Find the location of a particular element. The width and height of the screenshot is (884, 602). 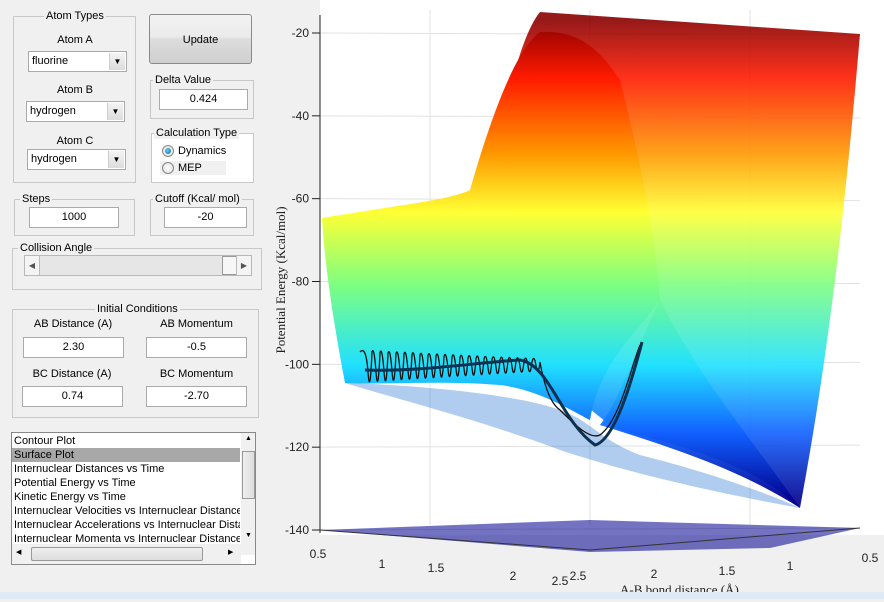

z-tick-label: -100 is located at coordinates (297, 364).